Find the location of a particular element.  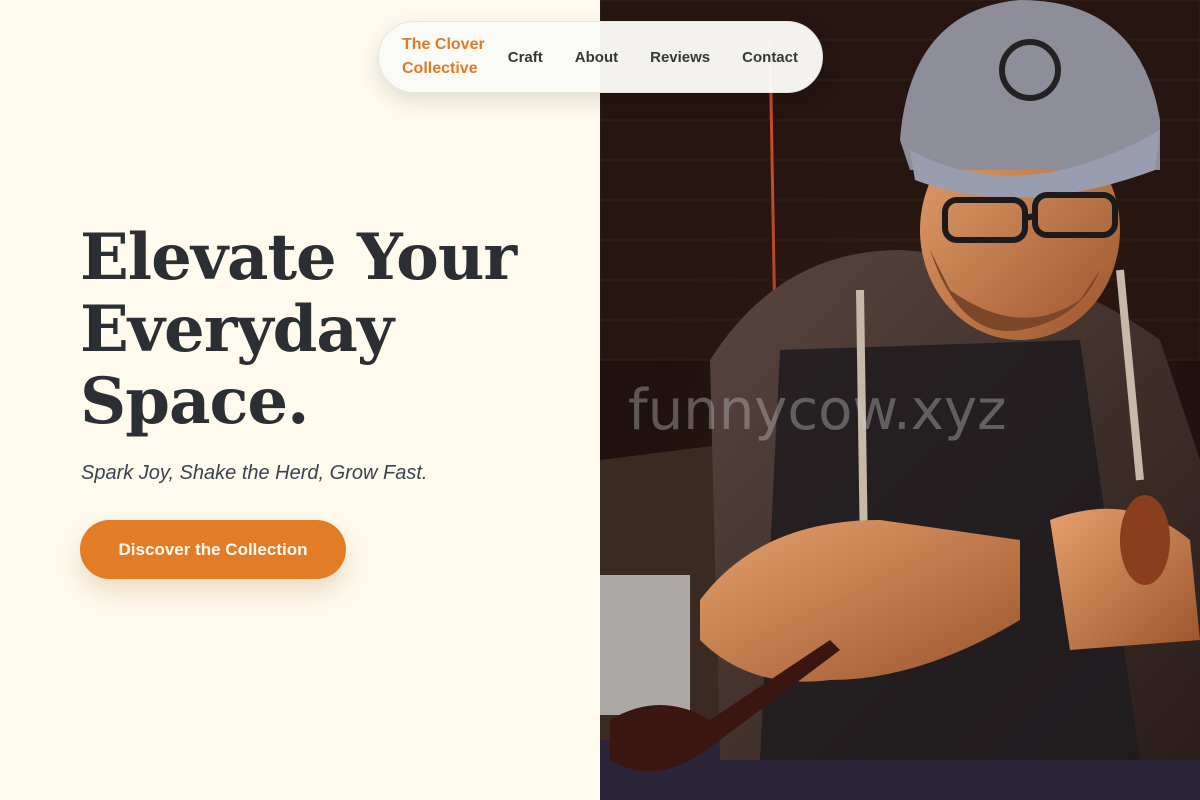

hero-title-line-3: Space. is located at coordinates (194, 401).